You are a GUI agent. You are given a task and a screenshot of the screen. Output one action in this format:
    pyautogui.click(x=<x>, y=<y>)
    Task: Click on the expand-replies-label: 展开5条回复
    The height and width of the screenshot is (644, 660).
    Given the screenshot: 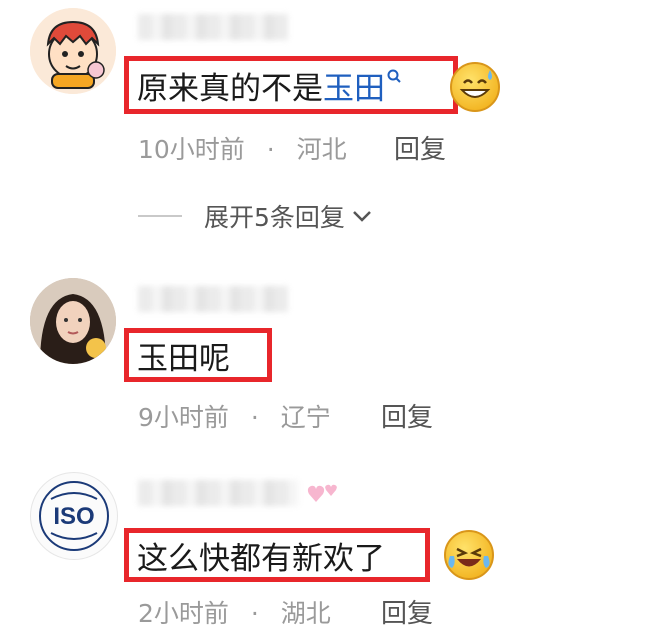 What is the action you would take?
    pyautogui.click(x=274, y=217)
    